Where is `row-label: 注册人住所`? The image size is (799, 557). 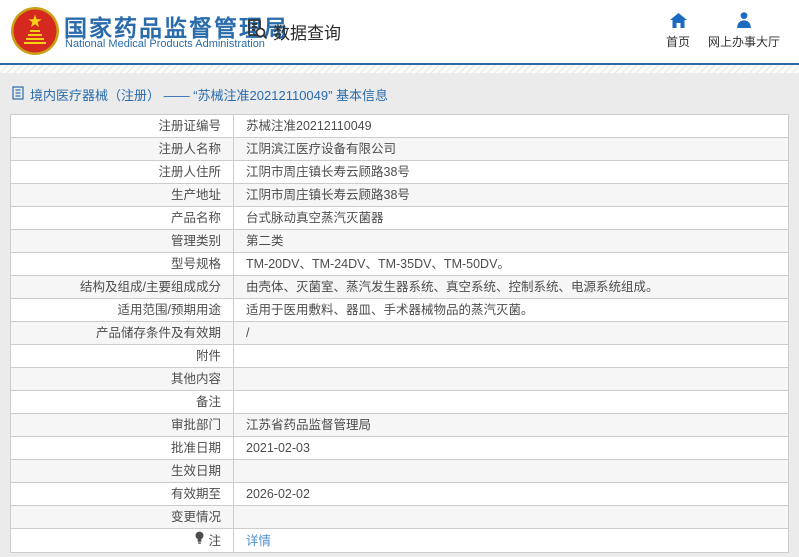
row-label: 注册人住所 is located at coordinates (122, 172).